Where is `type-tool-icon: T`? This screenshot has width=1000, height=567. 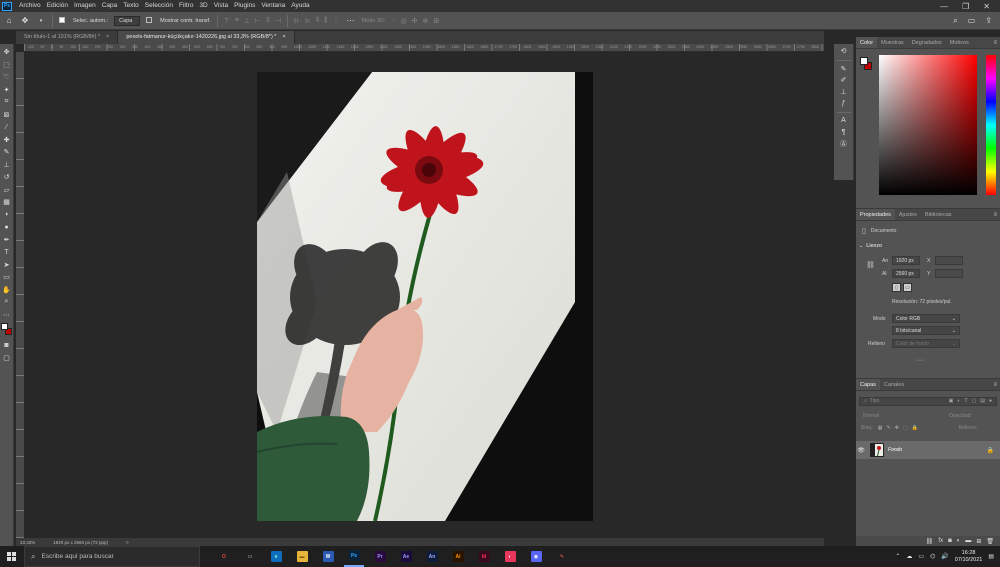
type-tool-icon: T is located at coordinates (6, 252).